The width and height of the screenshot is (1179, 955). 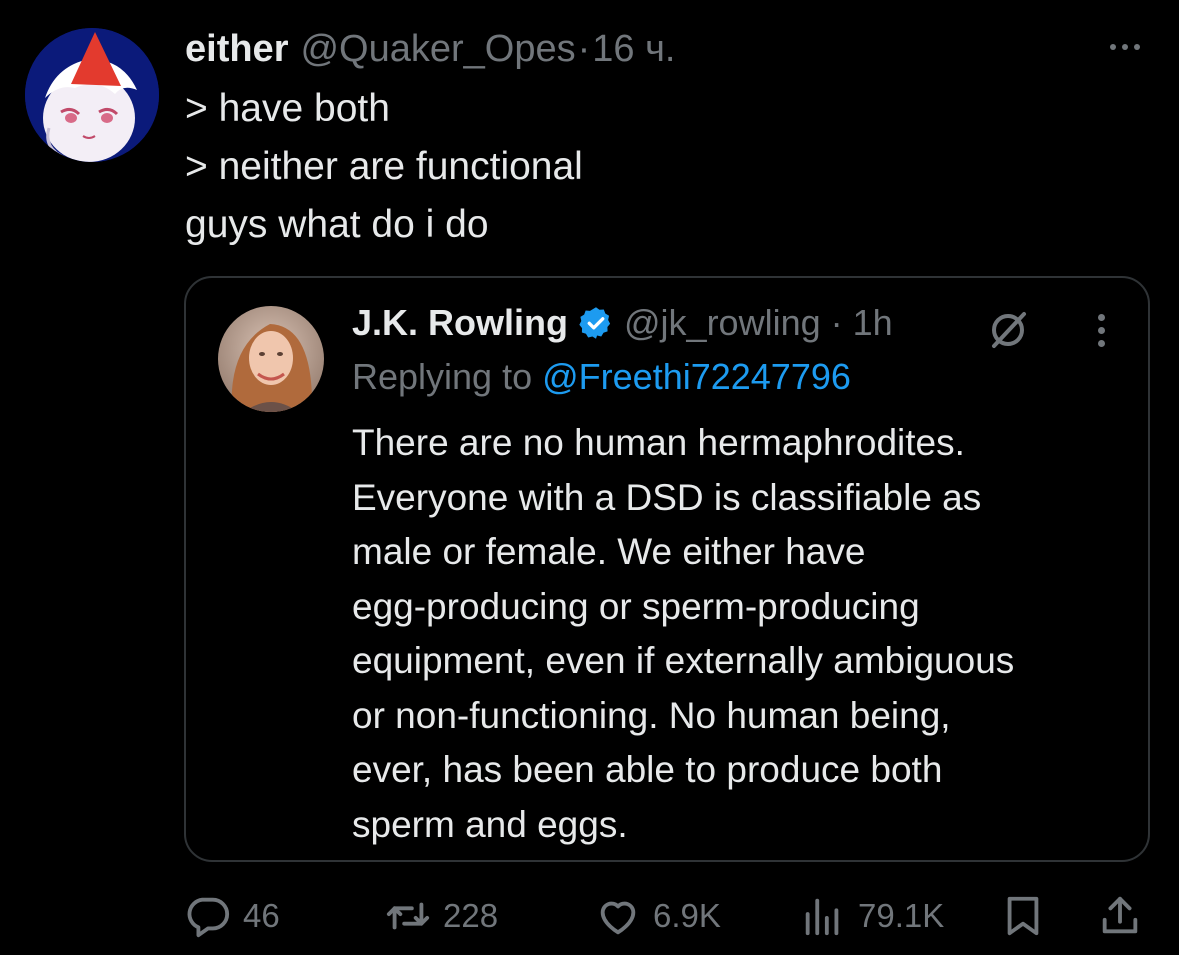 What do you see at coordinates (722, 323) in the screenshot?
I see `quoted-author-handle: @jk_rowling` at bounding box center [722, 323].